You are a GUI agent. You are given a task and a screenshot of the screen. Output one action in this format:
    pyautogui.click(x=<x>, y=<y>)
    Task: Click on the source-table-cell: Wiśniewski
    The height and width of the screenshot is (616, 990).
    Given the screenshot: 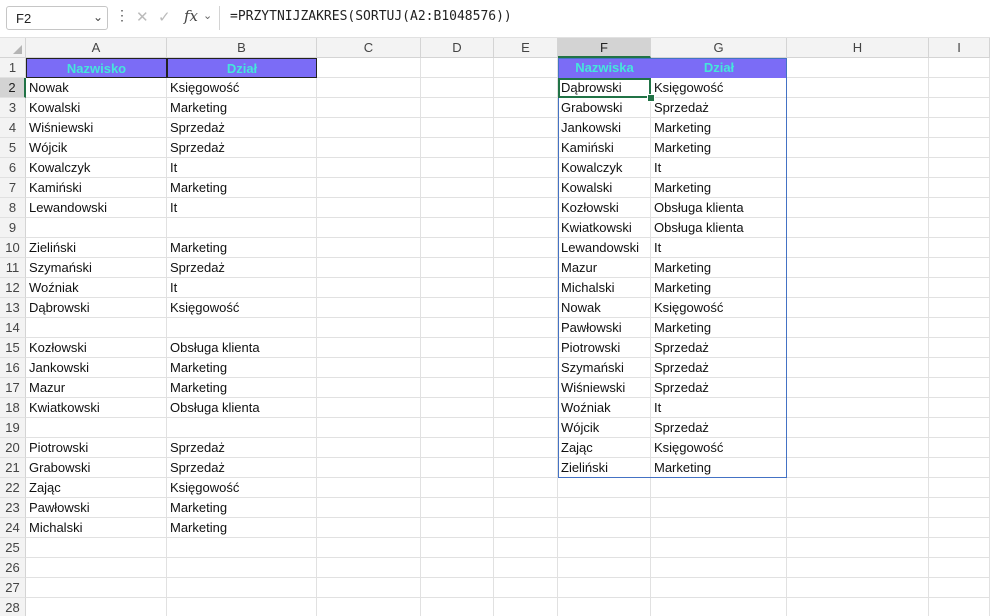 What is the action you would take?
    pyautogui.click(x=96, y=128)
    